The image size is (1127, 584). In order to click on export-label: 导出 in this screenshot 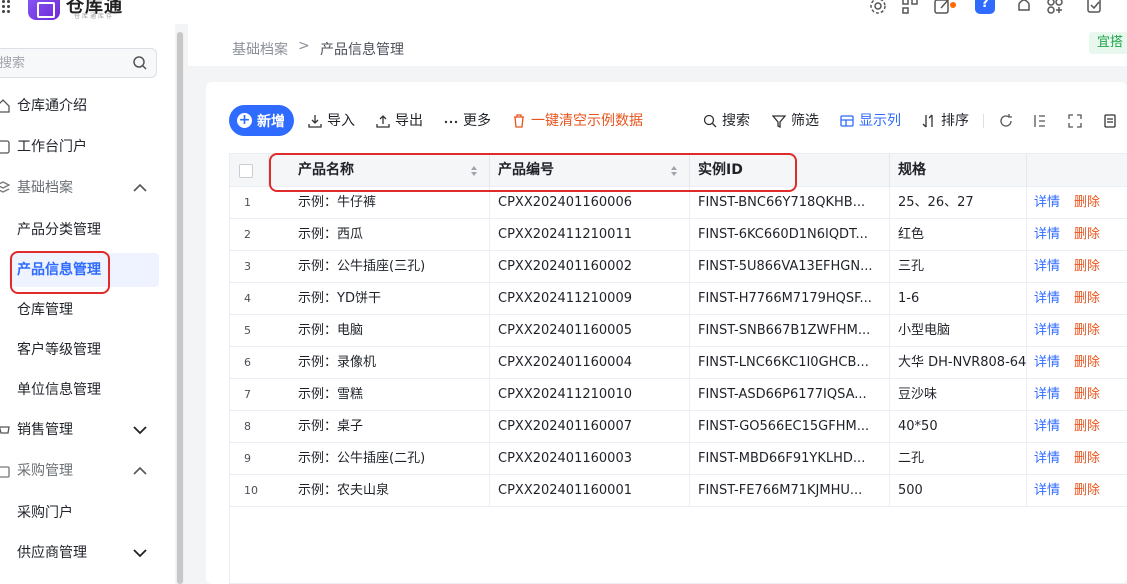, I will do `click(409, 121)`.